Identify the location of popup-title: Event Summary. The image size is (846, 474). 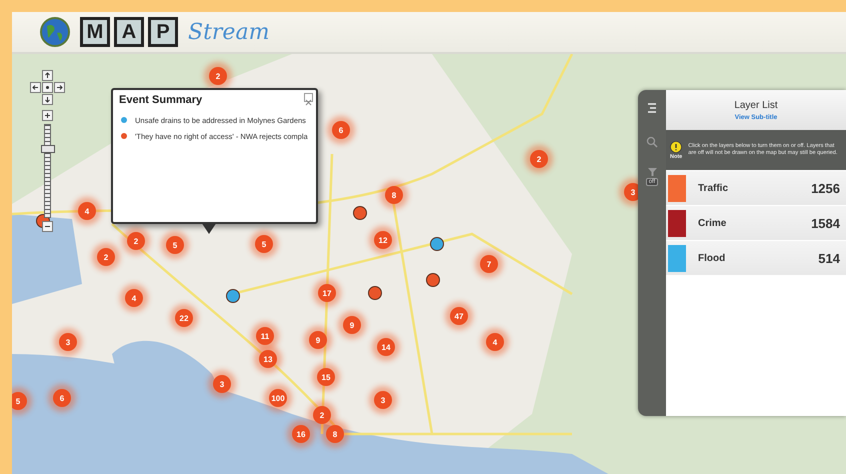
(161, 100).